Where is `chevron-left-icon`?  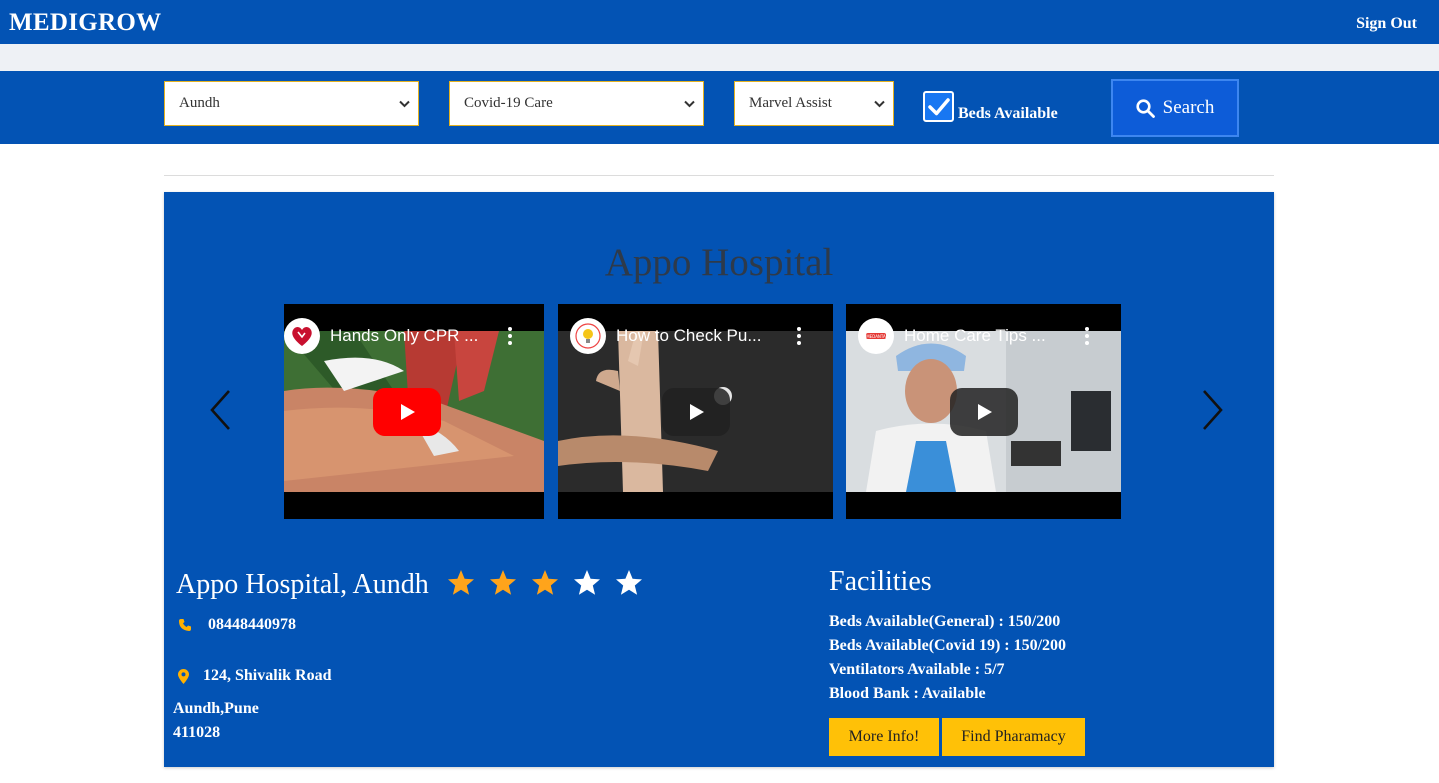
chevron-left-icon is located at coordinates (220, 410).